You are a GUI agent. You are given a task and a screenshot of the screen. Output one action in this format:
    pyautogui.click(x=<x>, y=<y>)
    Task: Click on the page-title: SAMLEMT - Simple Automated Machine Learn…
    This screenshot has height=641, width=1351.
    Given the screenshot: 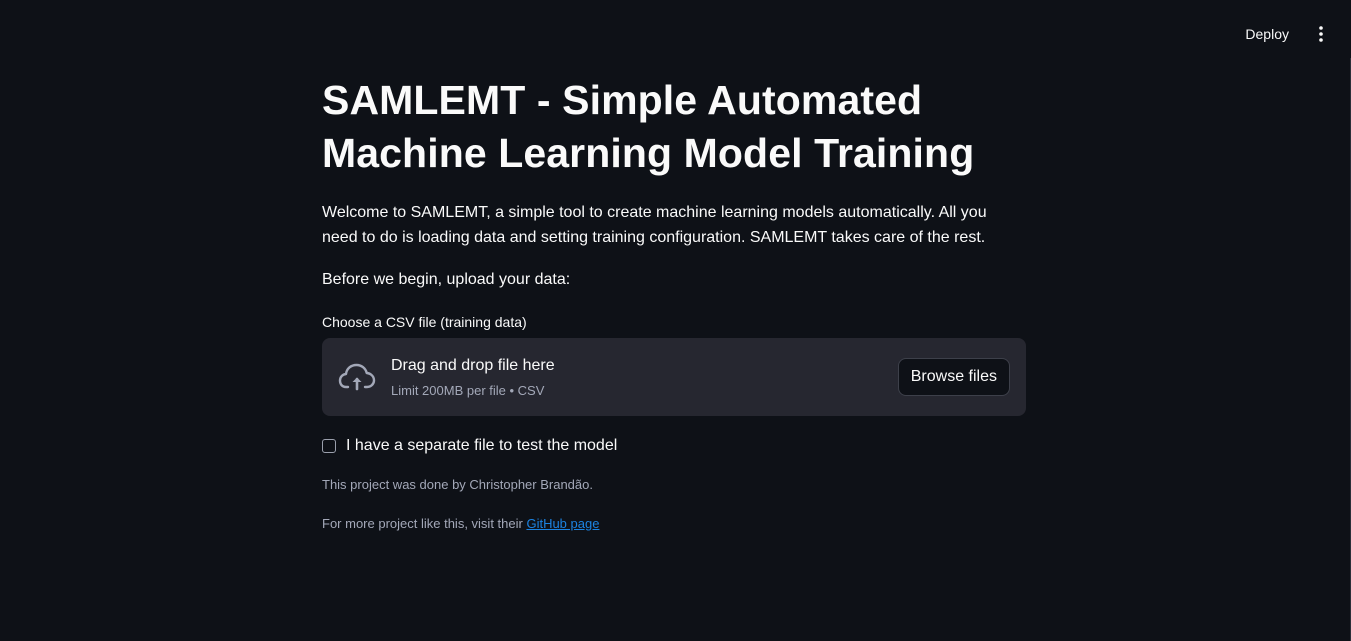 What is the action you would take?
    pyautogui.click(x=648, y=126)
    